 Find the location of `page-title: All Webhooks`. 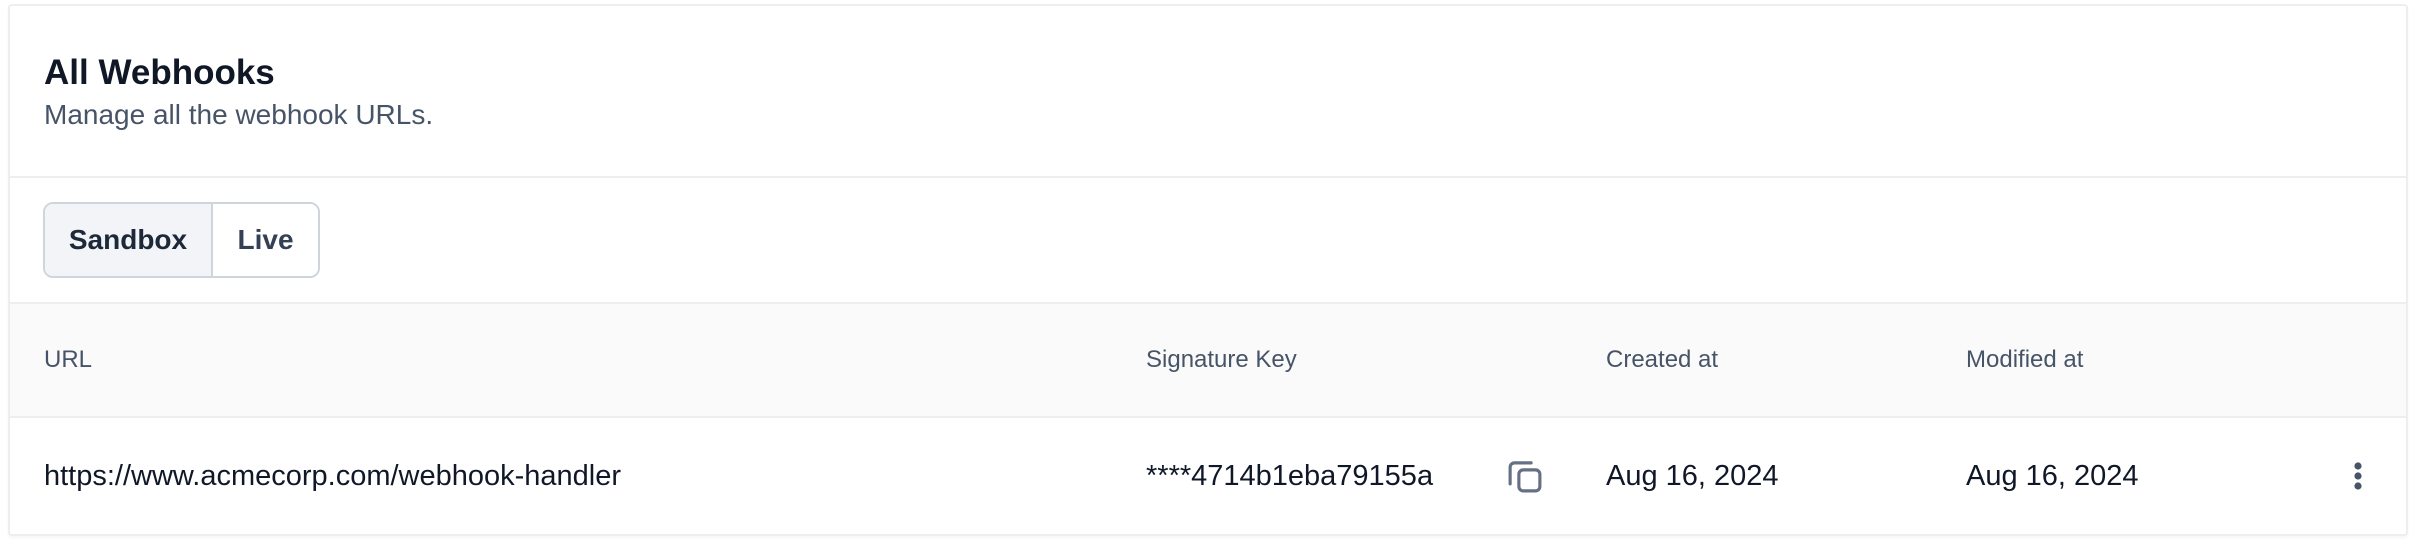

page-title: All Webhooks is located at coordinates (159, 72).